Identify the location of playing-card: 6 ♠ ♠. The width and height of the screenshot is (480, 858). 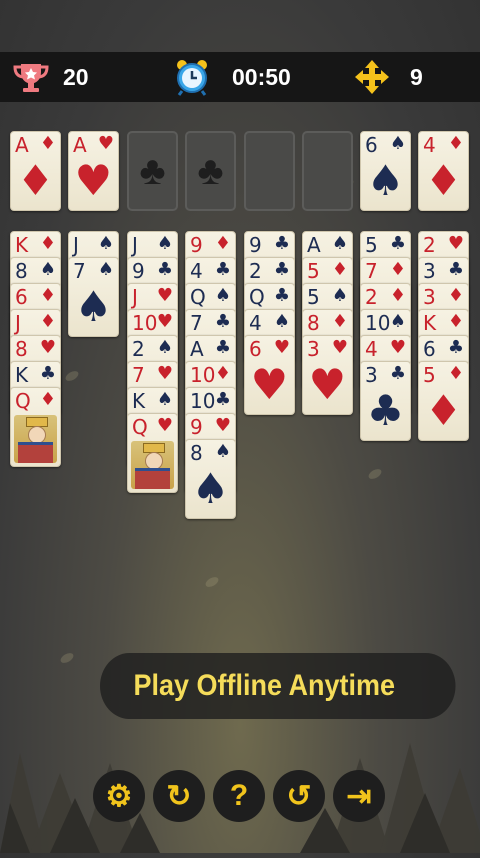
(385, 171).